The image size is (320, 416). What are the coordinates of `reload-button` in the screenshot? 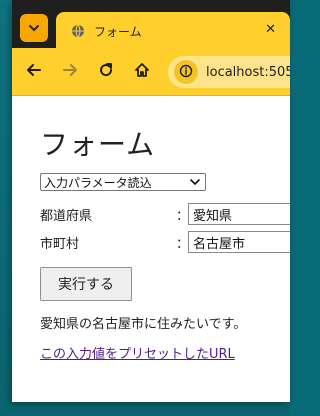 It's located at (106, 72).